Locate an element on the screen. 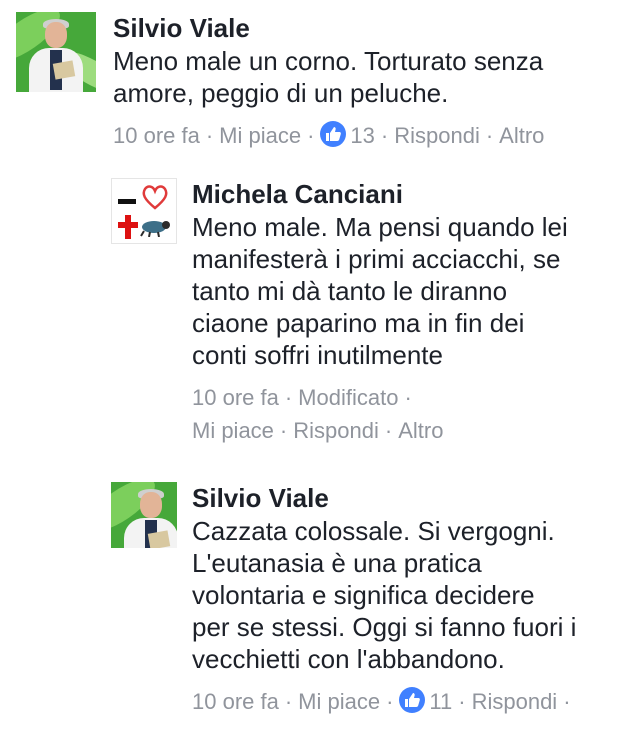 This screenshot has height=748, width=640. comment-text-line: tanto mi dà tanto le diranno is located at coordinates (350, 291).